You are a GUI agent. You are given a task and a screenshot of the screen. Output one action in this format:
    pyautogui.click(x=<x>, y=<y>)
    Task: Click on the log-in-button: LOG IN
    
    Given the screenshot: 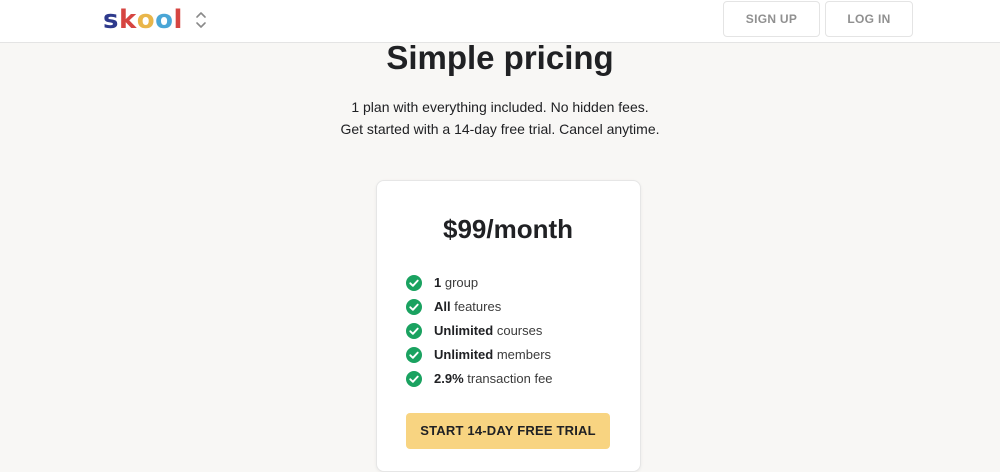 What is the action you would take?
    pyautogui.click(x=869, y=19)
    